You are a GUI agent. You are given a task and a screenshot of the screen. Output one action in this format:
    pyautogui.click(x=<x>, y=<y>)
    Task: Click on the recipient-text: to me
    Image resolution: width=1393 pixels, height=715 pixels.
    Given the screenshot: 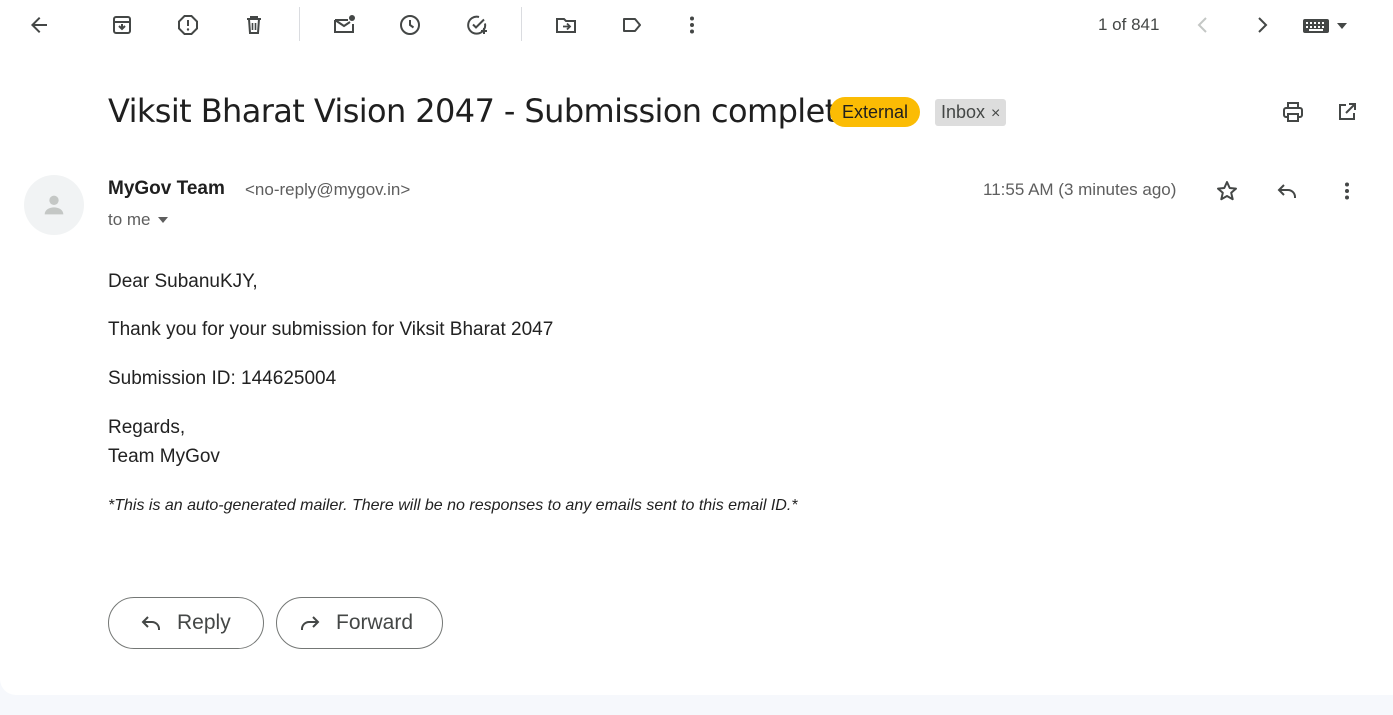 What is the action you would take?
    pyautogui.click(x=129, y=219)
    